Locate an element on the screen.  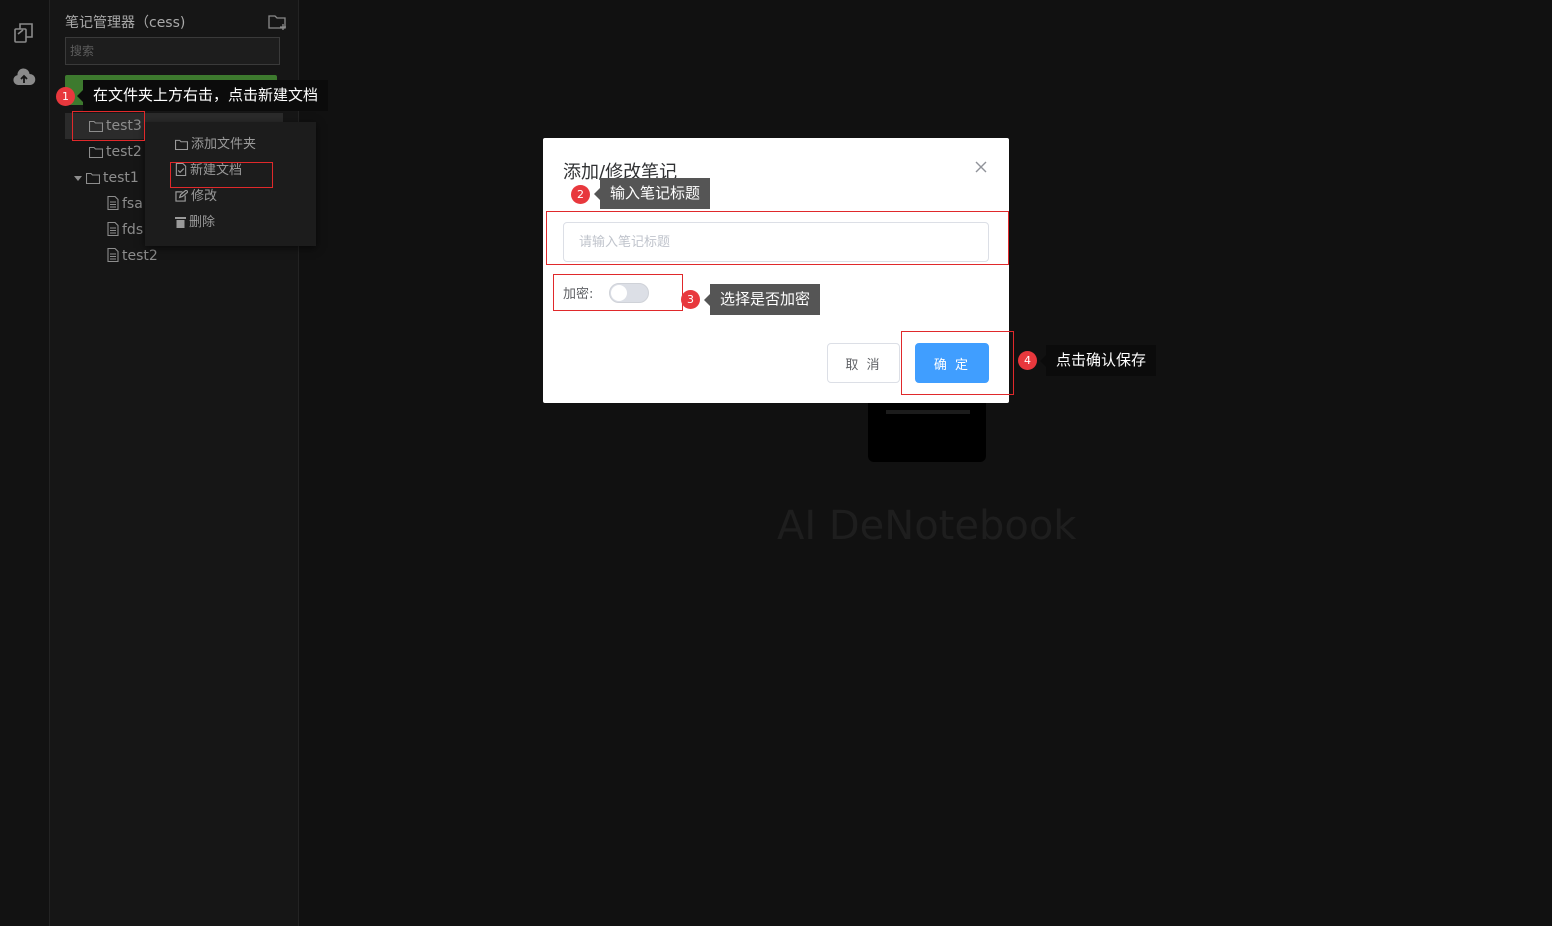
sidebar-title: 笔记管理器（cess) is located at coordinates (125, 23).